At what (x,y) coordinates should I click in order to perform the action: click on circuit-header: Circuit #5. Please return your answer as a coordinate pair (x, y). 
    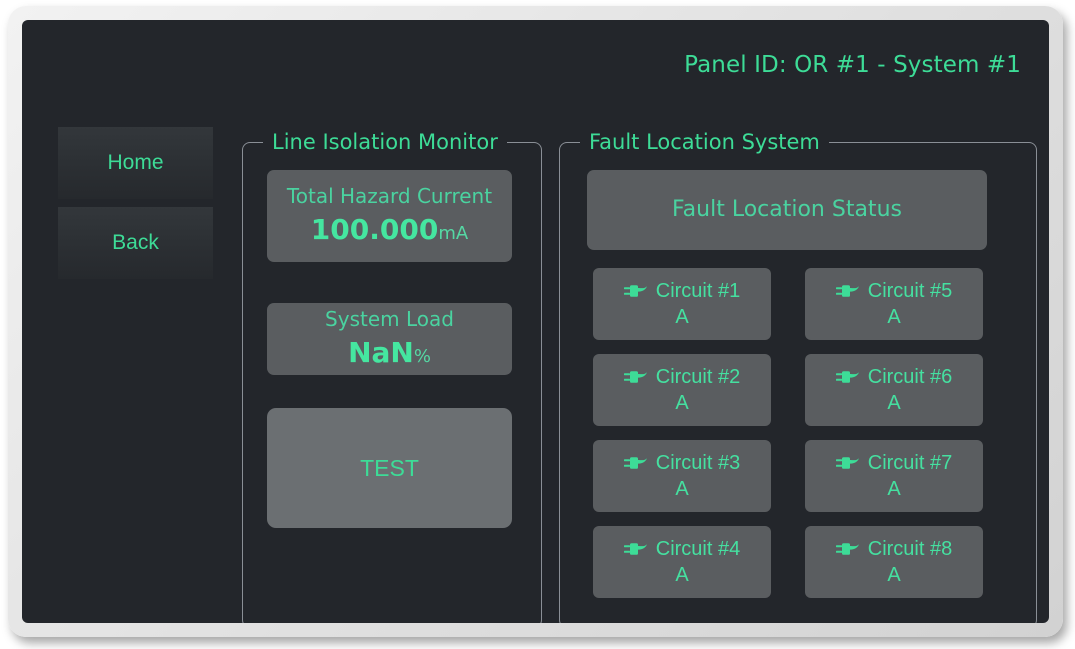
    Looking at the image, I should click on (894, 291).